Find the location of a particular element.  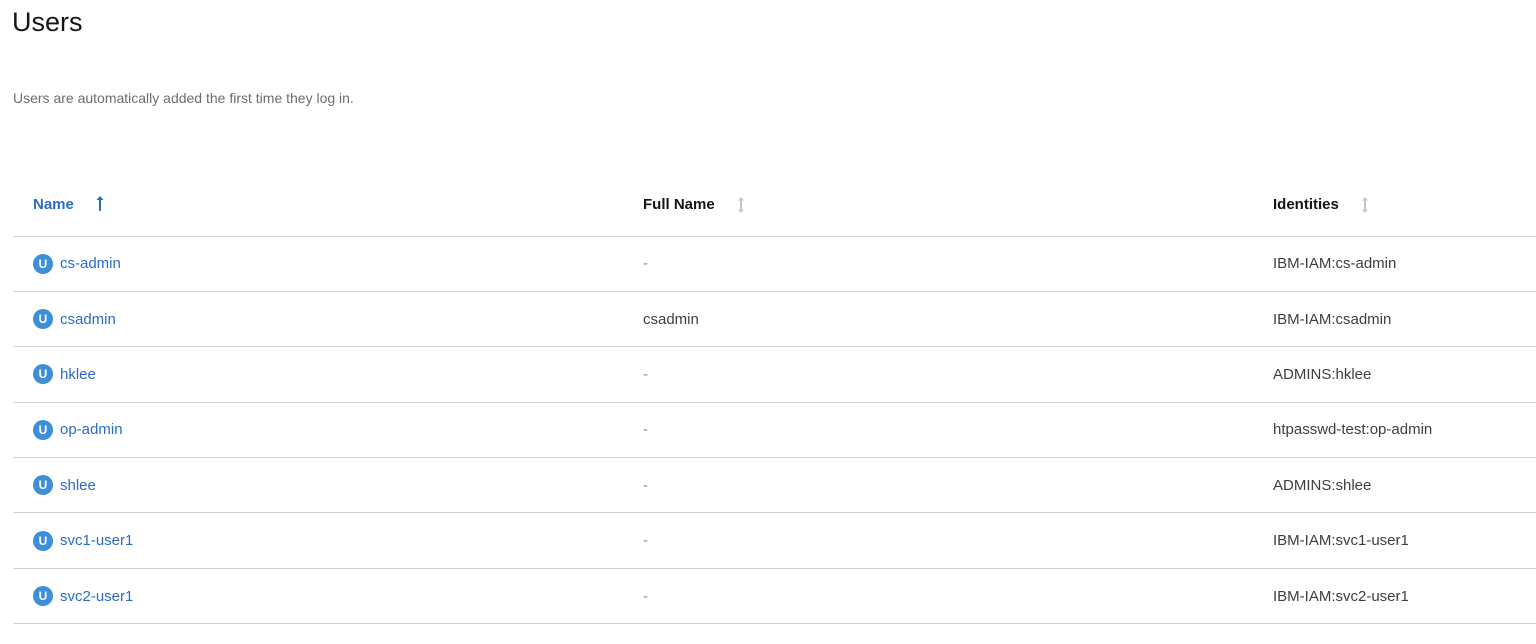

user-link: op-admin is located at coordinates (91, 429).